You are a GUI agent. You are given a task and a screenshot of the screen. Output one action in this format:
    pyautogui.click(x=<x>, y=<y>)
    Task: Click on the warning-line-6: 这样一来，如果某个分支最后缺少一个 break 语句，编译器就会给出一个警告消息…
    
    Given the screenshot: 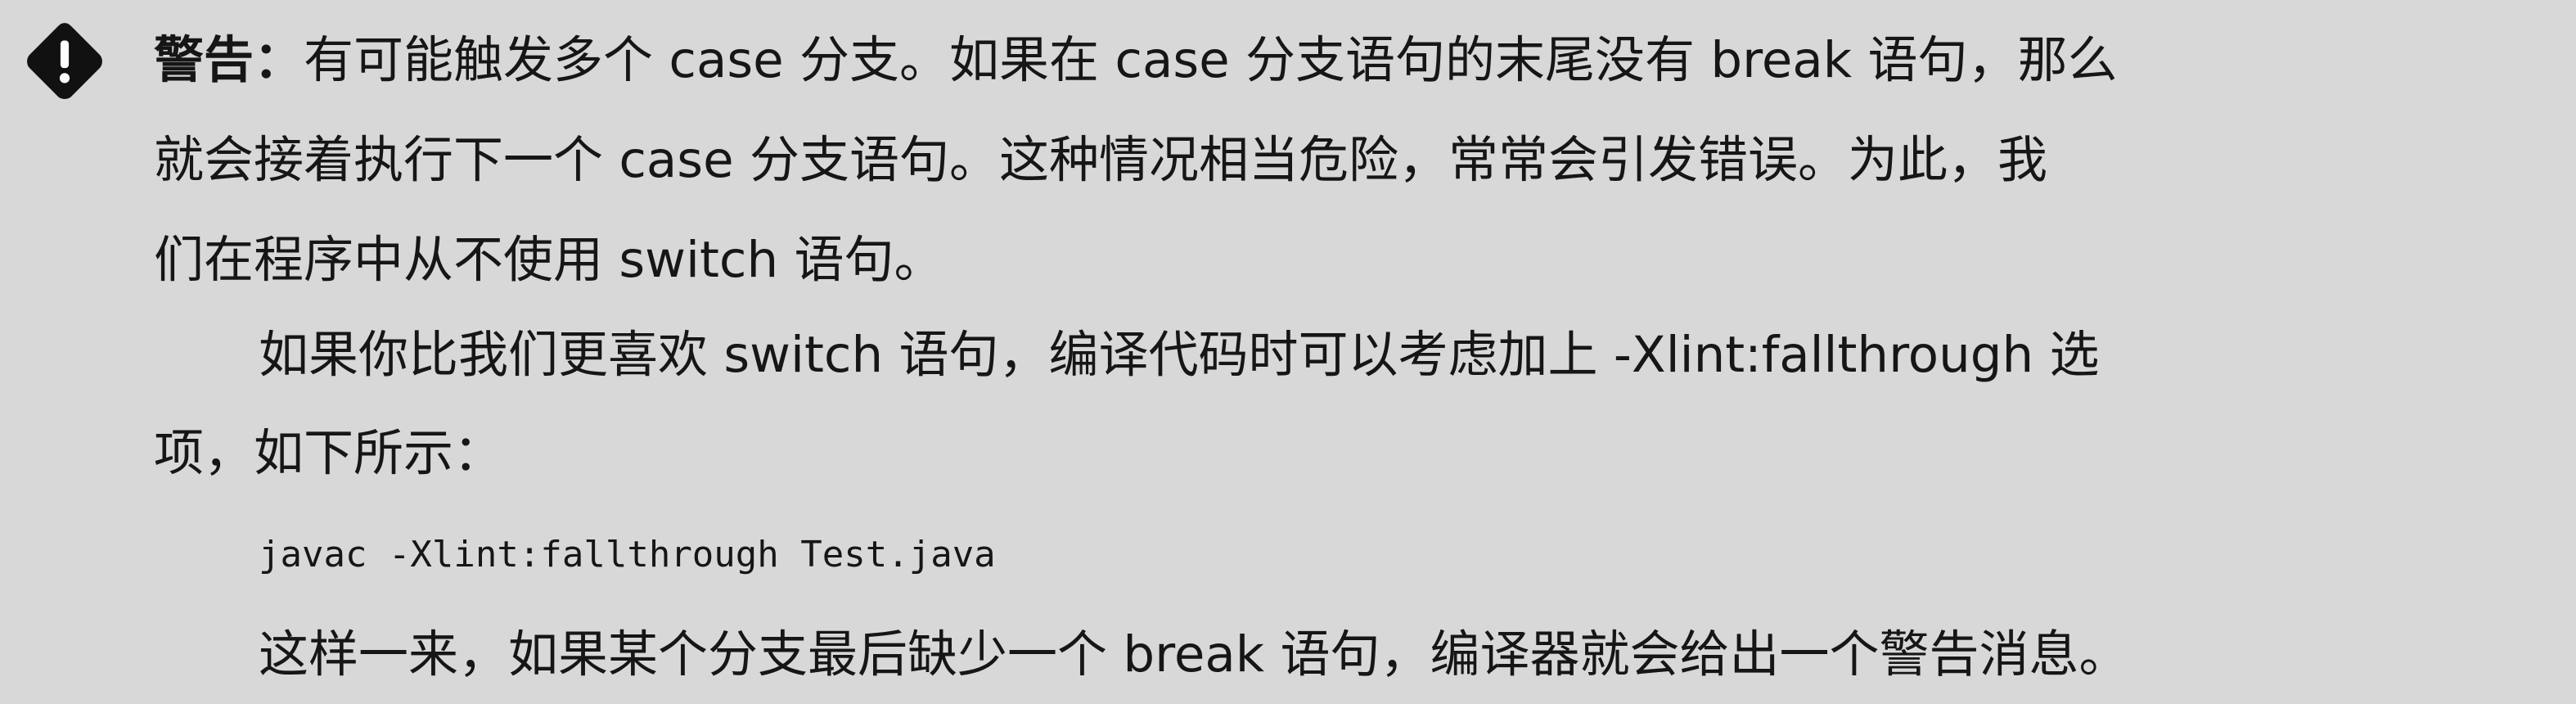 What is the action you would take?
    pyautogui.click(x=1194, y=654)
    